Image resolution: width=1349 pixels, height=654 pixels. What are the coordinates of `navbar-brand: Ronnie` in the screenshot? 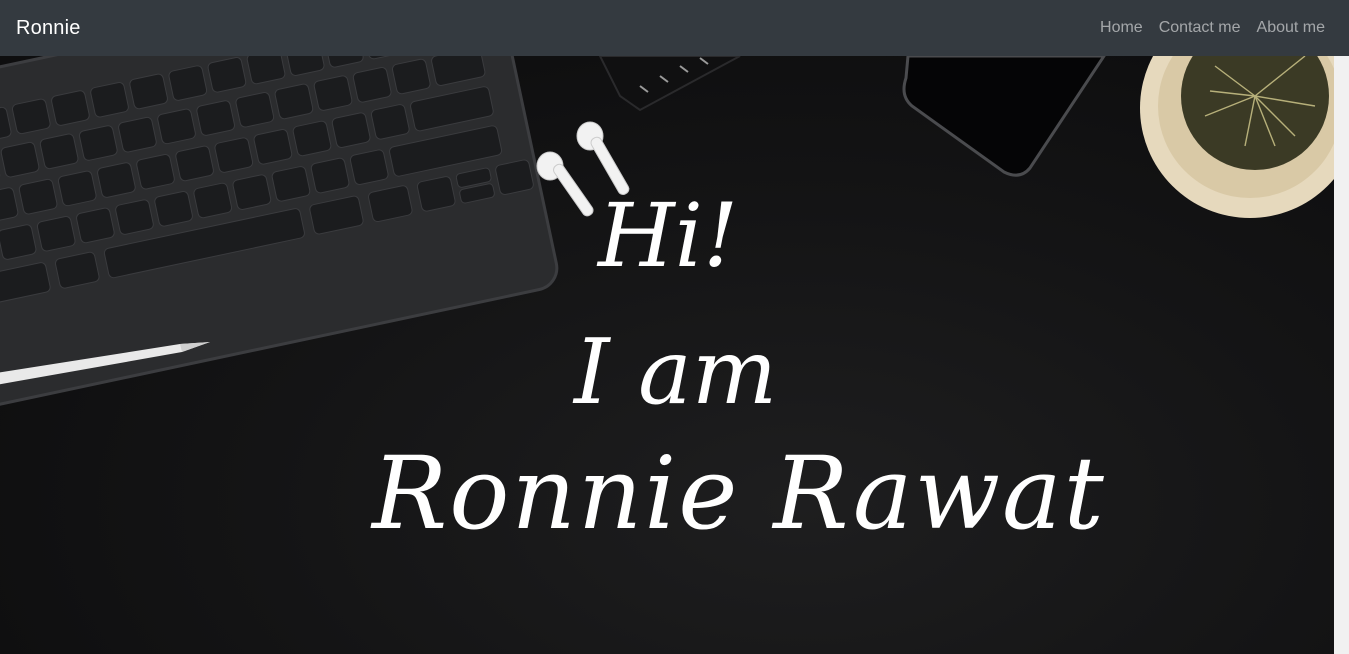 It's located at (48, 28).